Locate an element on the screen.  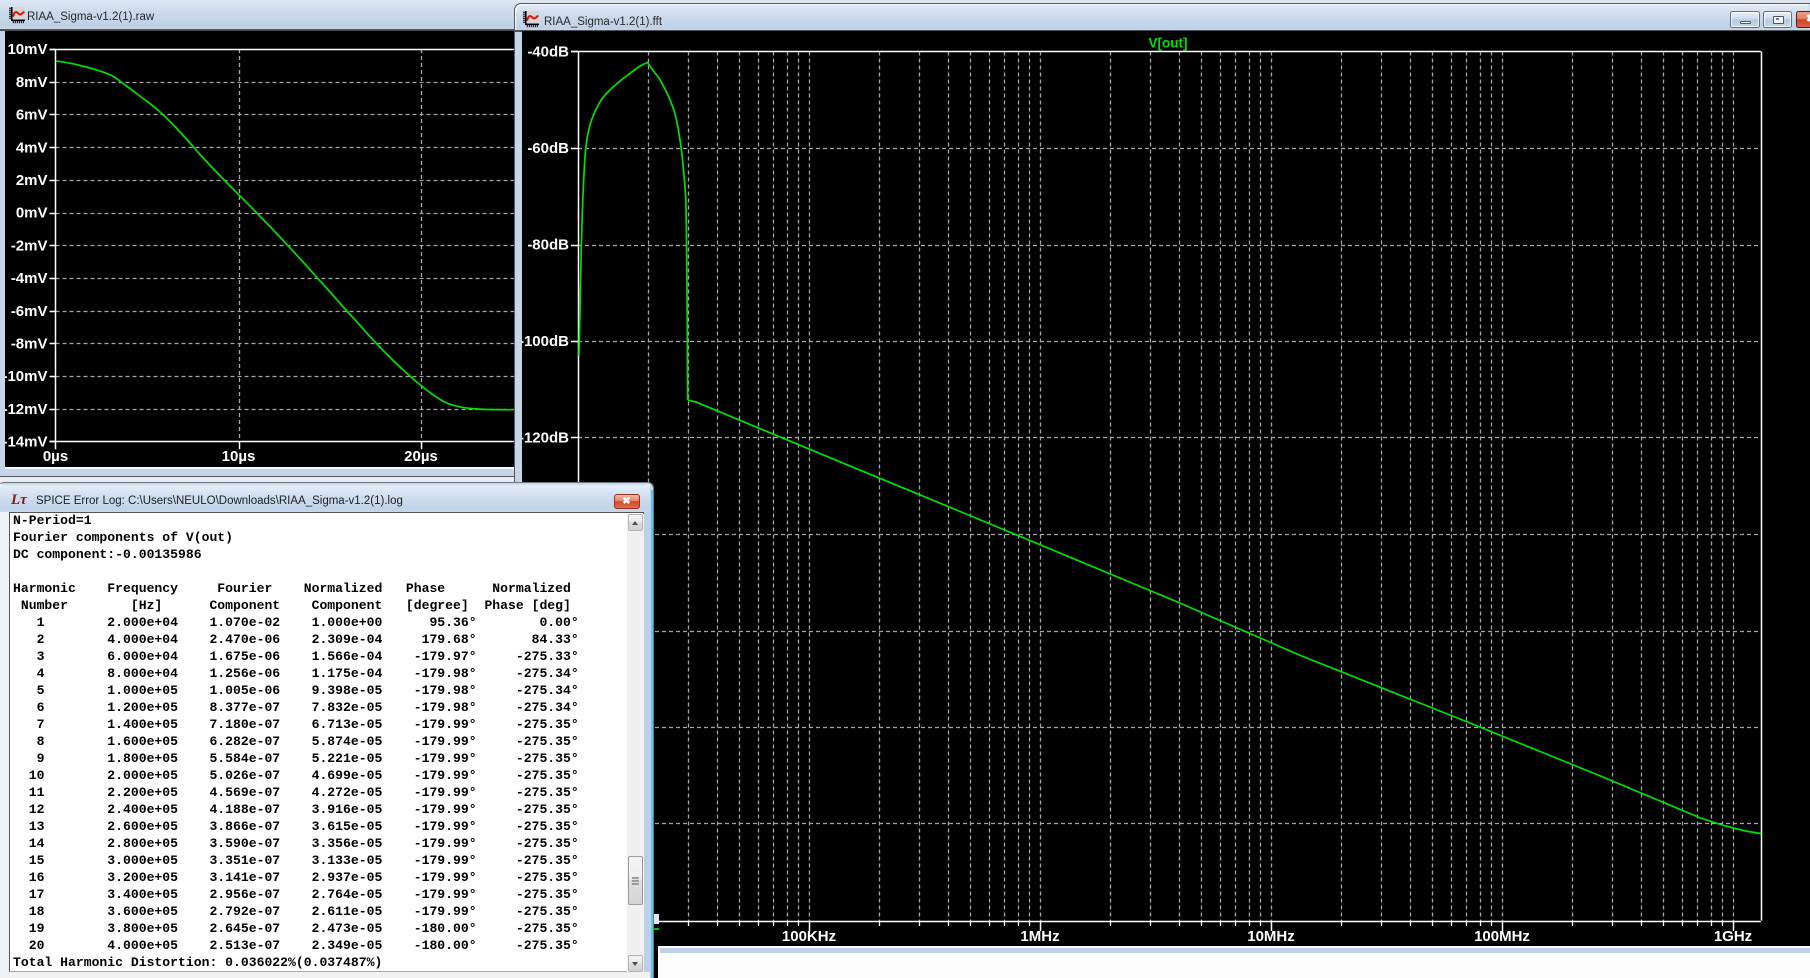
svg-text: 0mV is located at coordinates (31, 213).